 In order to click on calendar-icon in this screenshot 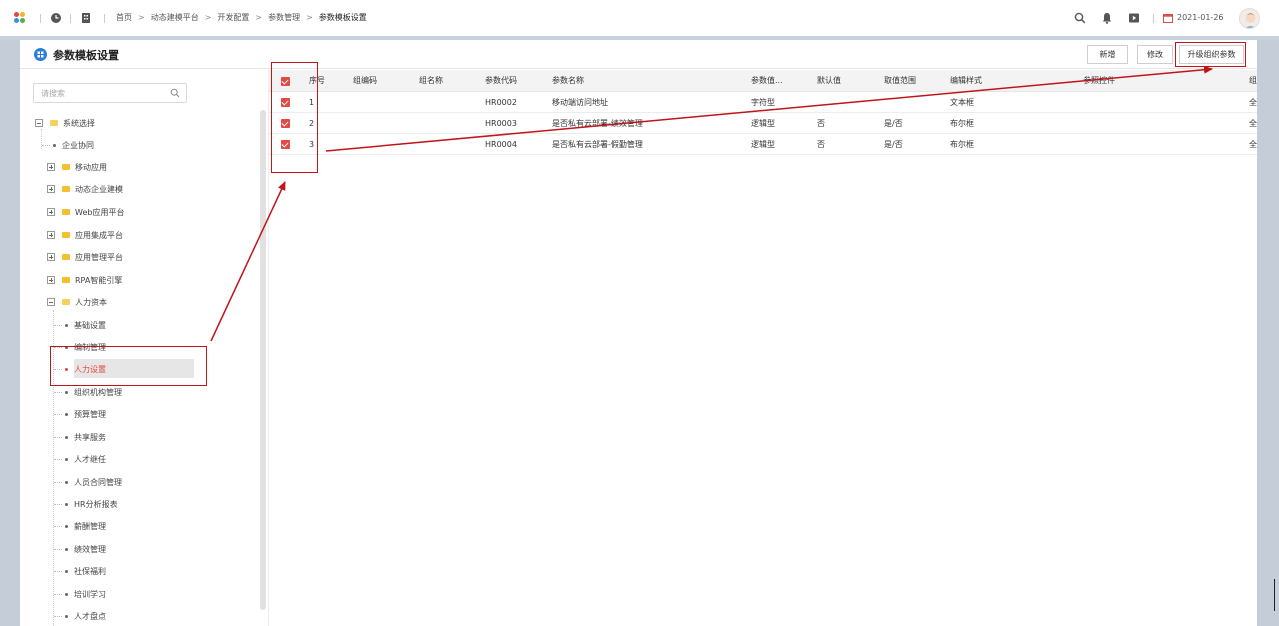, I will do `click(1168, 18)`.